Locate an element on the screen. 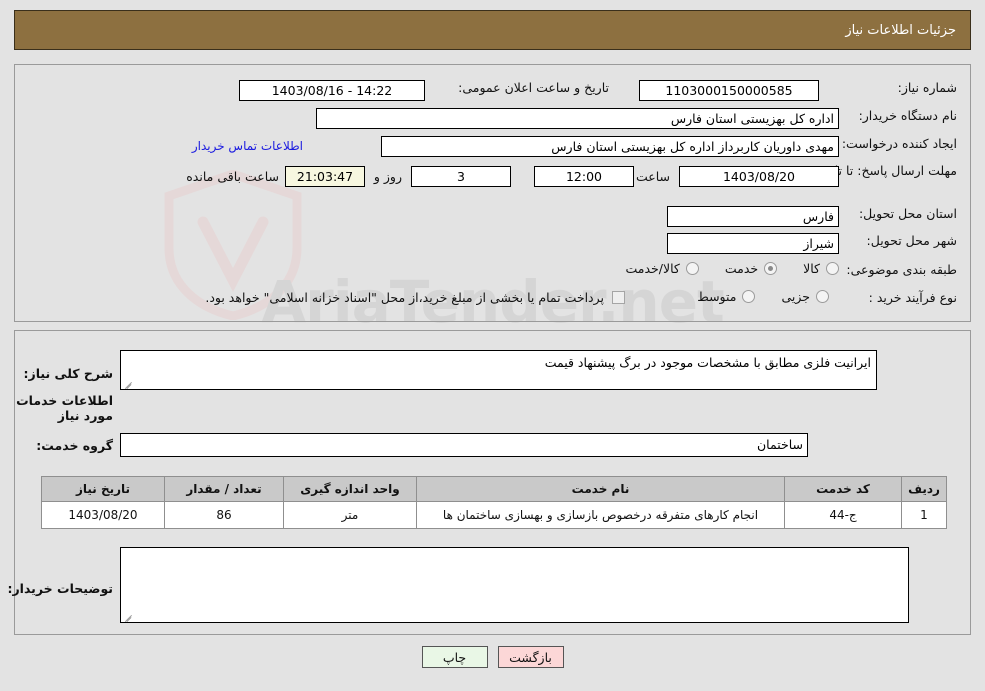 This screenshot has height=691, width=985. cell-unit: متر is located at coordinates (350, 515).